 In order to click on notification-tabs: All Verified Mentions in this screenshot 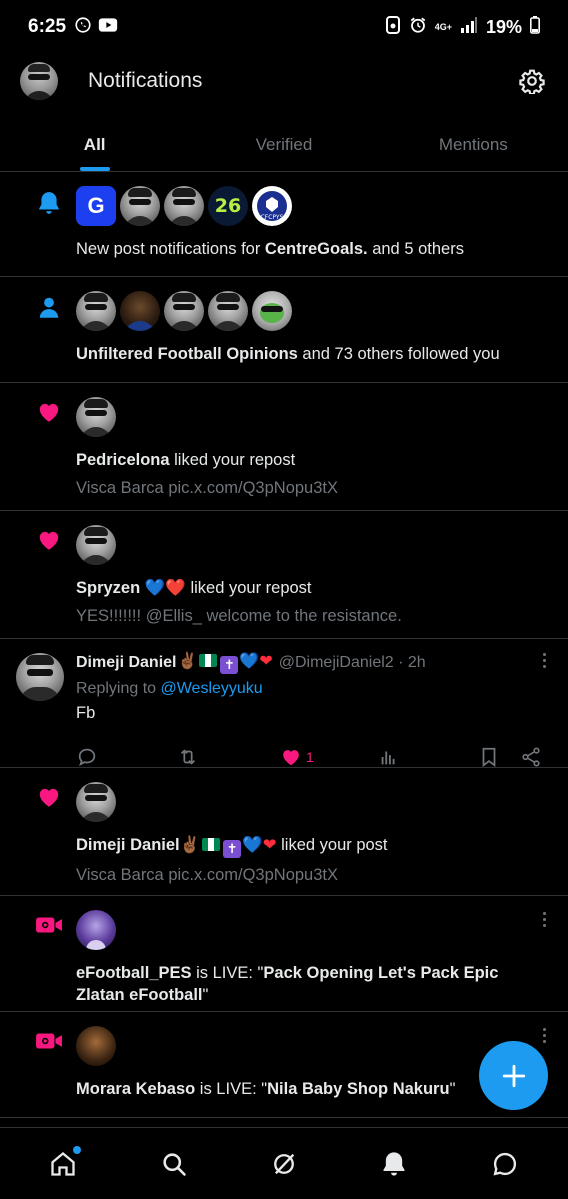, I will do `click(284, 145)`.